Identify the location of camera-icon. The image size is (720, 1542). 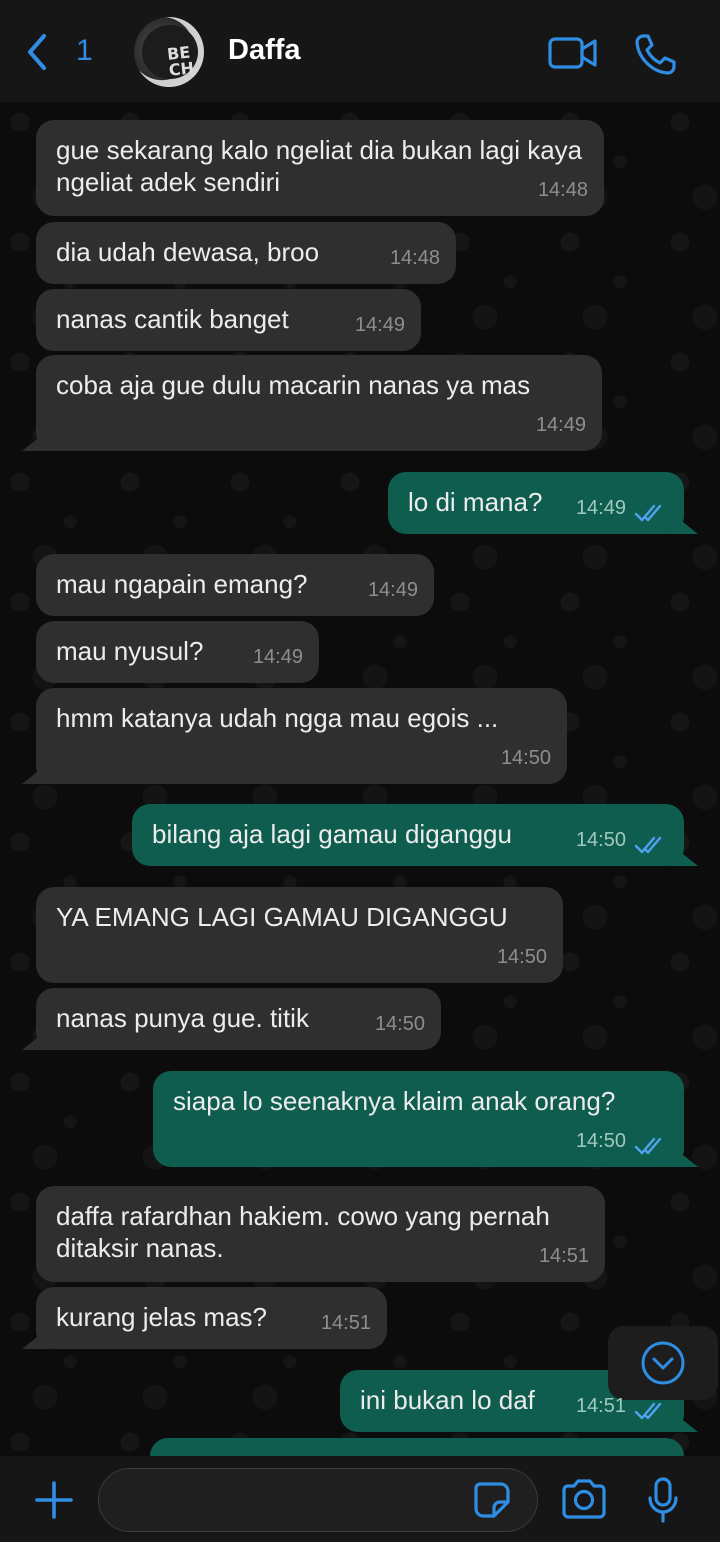
(584, 1499).